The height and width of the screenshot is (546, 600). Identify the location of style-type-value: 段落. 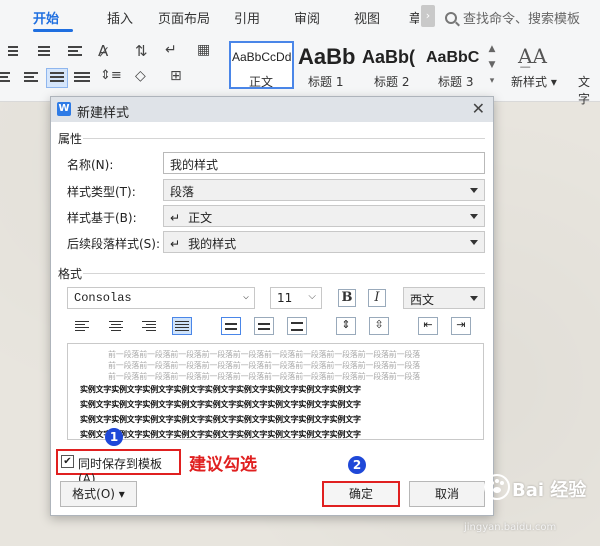
(182, 192).